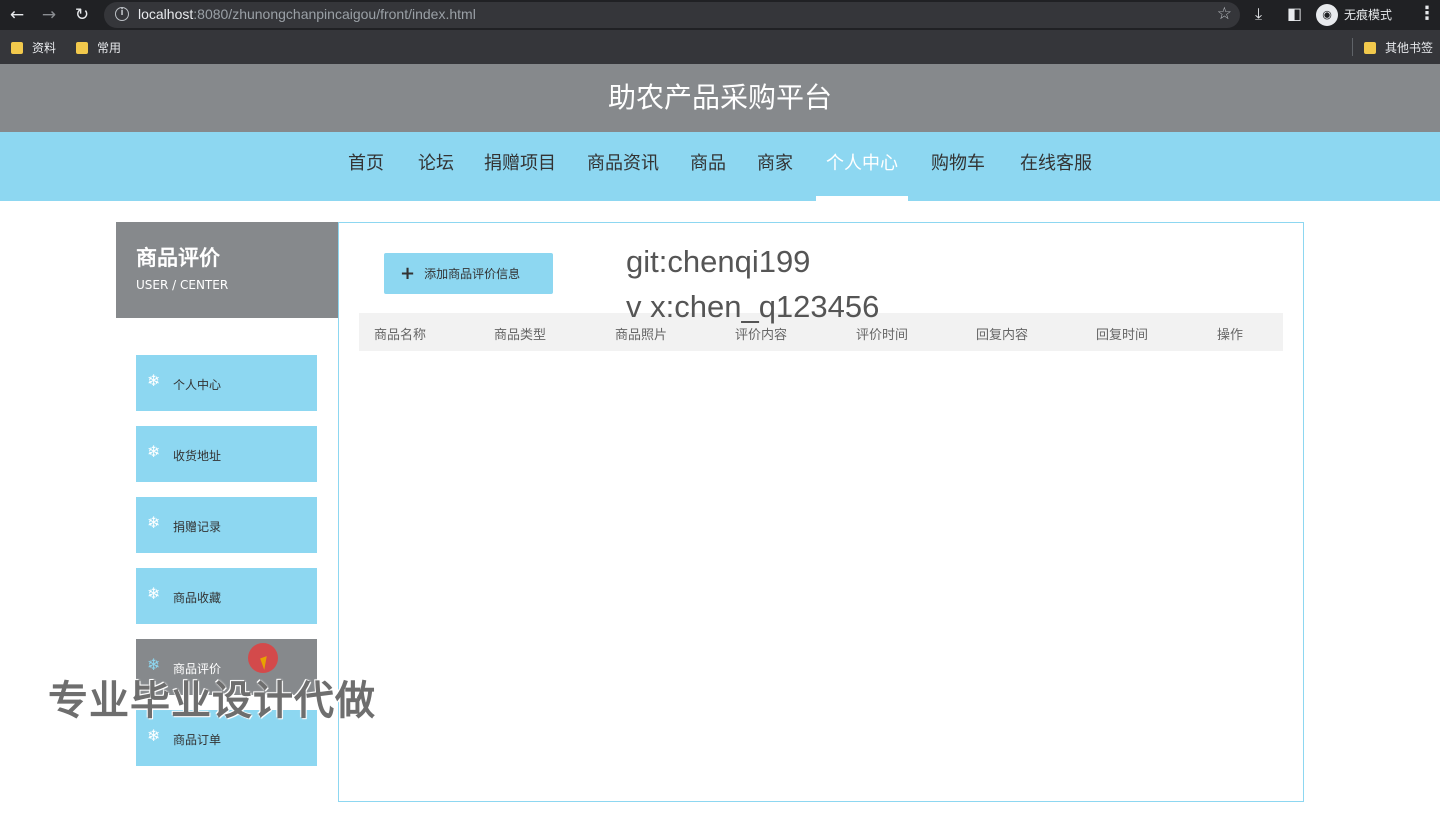  What do you see at coordinates (178, 258) in the screenshot?
I see `sidebar-title: 商品评价` at bounding box center [178, 258].